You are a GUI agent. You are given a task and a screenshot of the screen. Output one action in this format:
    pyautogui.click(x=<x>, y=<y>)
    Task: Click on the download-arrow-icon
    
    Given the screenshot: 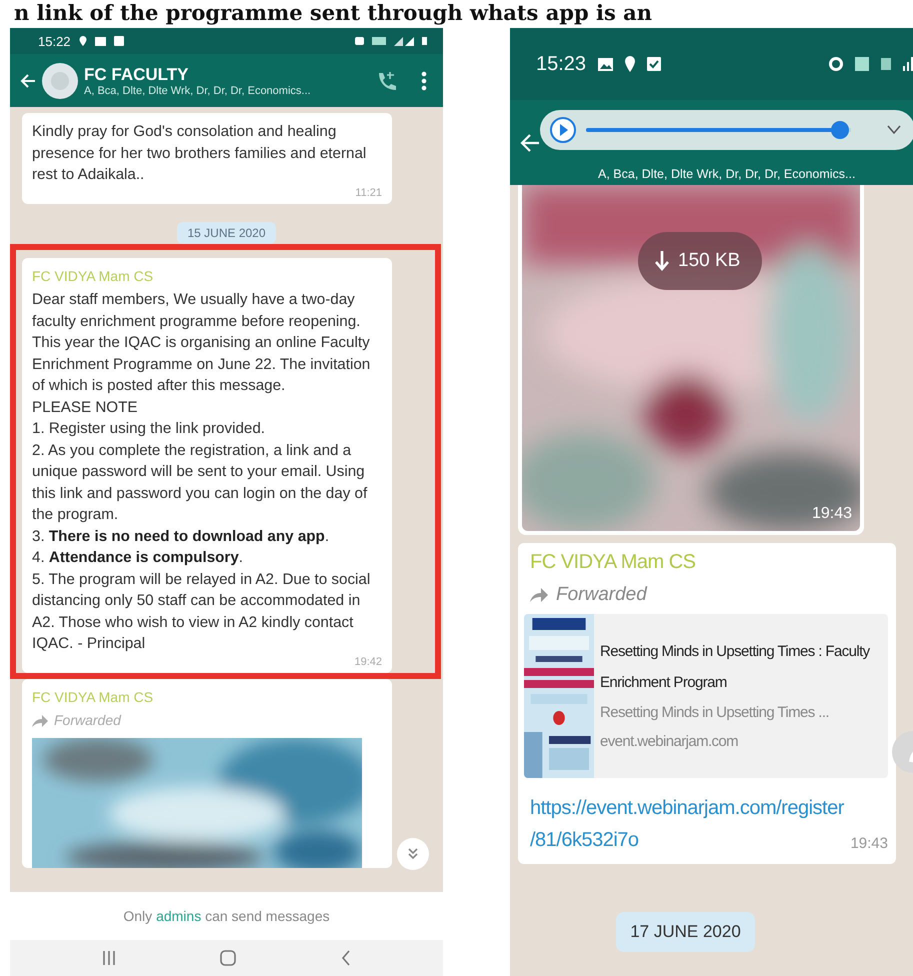 What is the action you would take?
    pyautogui.click(x=662, y=261)
    